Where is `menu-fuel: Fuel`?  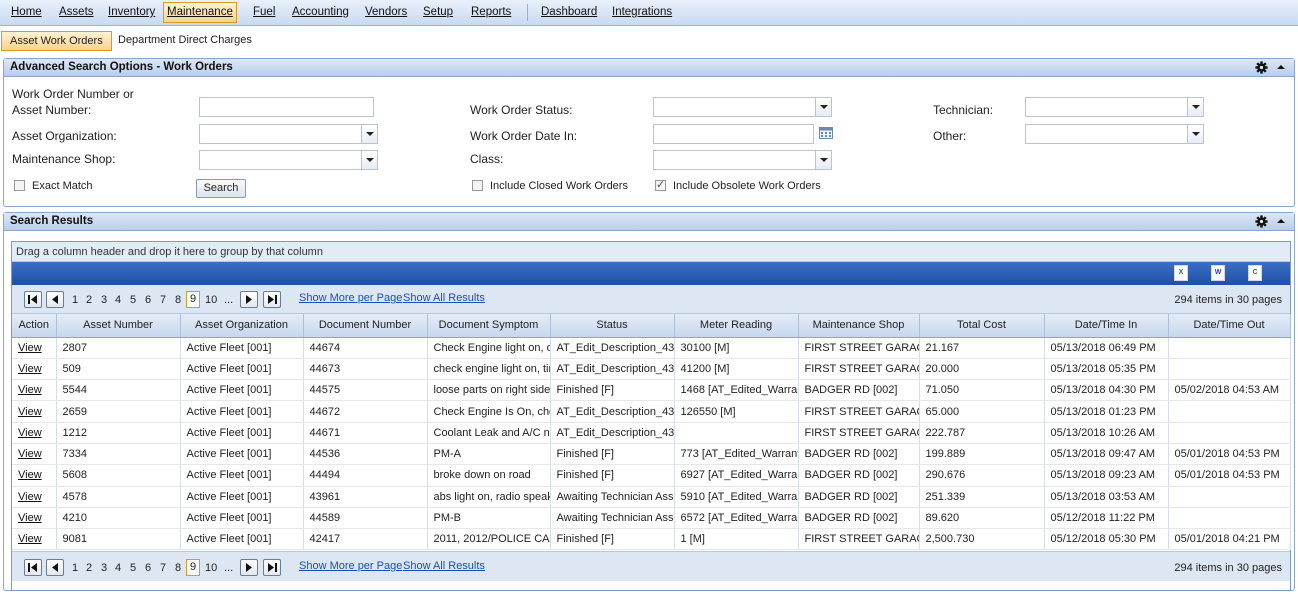 menu-fuel: Fuel is located at coordinates (264, 12).